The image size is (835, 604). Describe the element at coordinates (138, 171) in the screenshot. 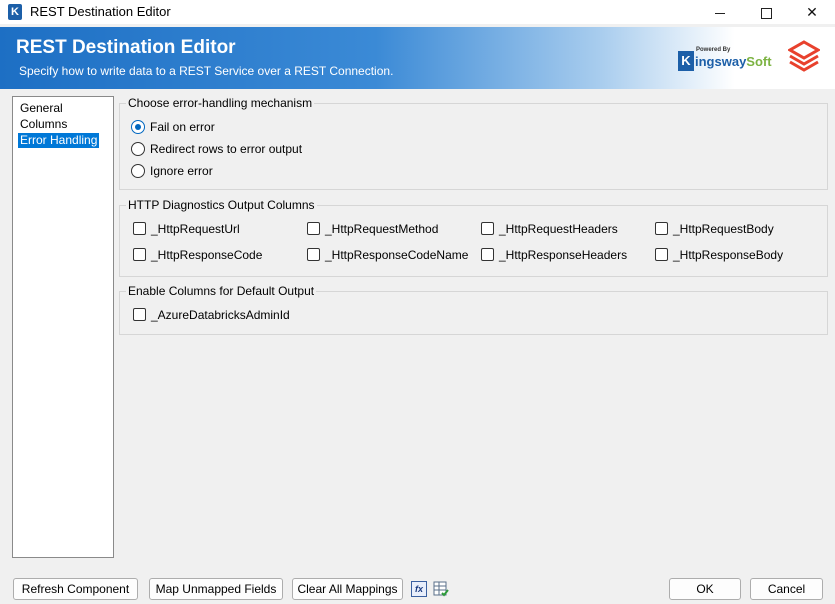

I see `ignore-error-radio` at that location.